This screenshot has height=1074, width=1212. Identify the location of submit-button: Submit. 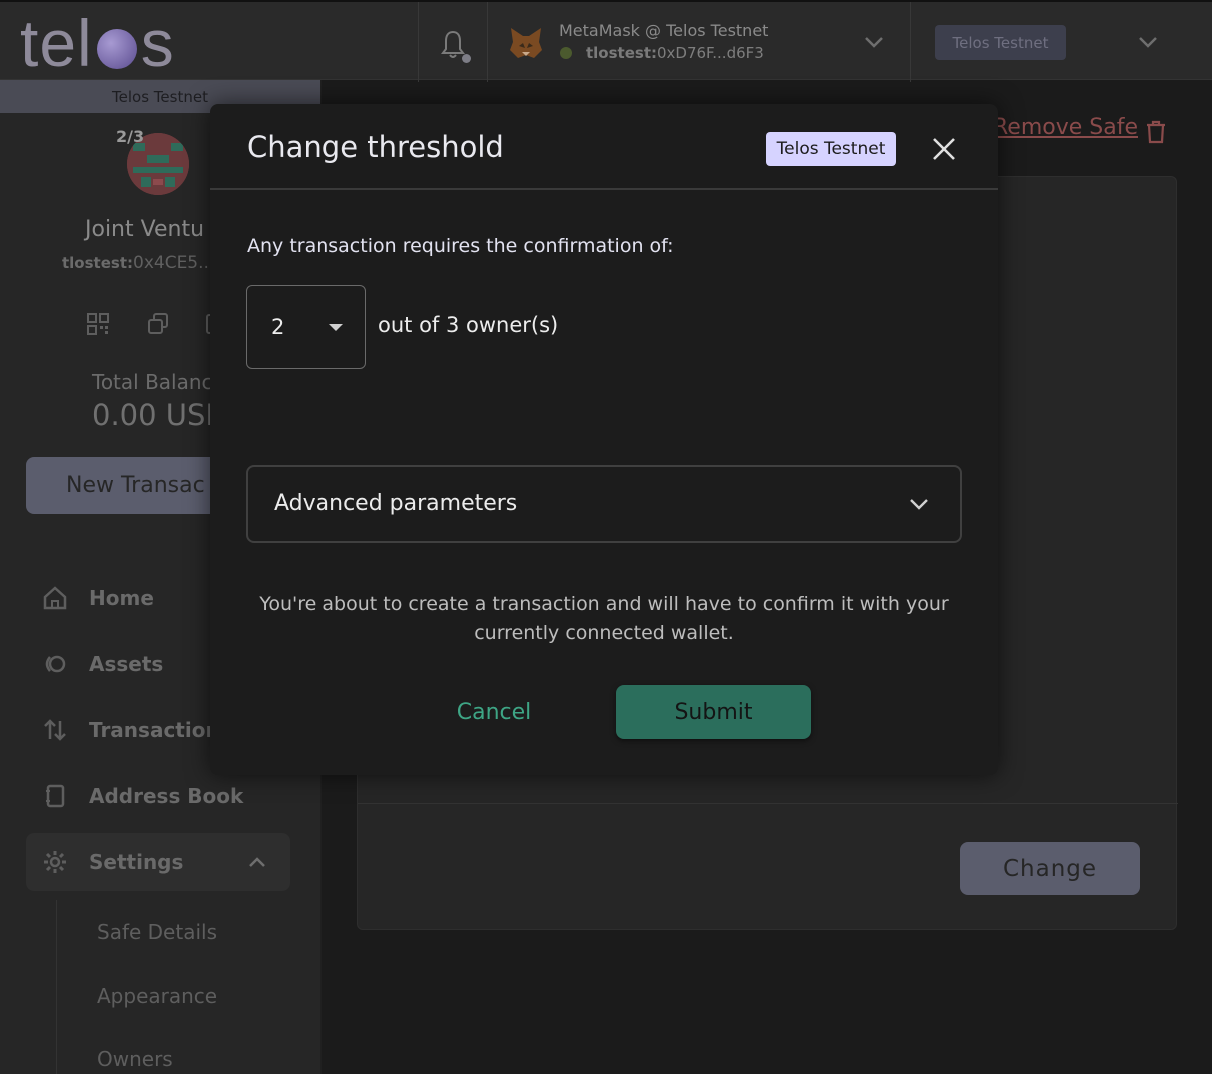
(713, 712).